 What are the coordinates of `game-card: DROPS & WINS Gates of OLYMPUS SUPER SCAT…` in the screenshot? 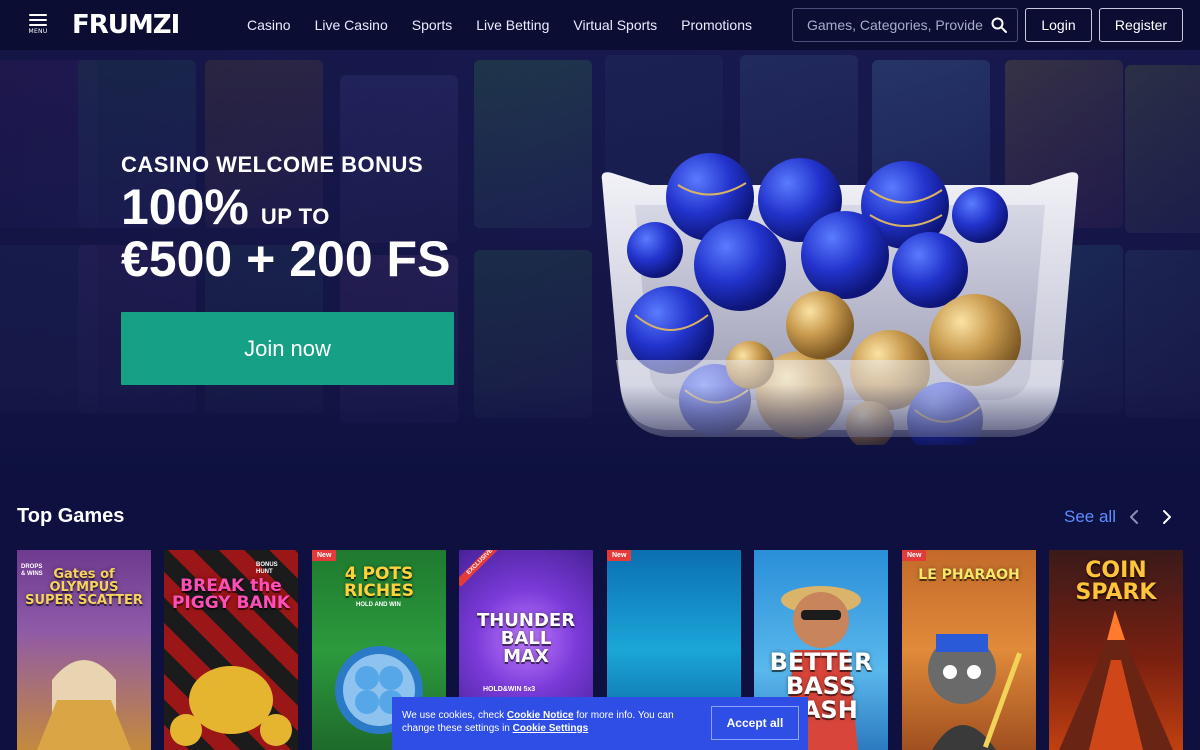 It's located at (84, 650).